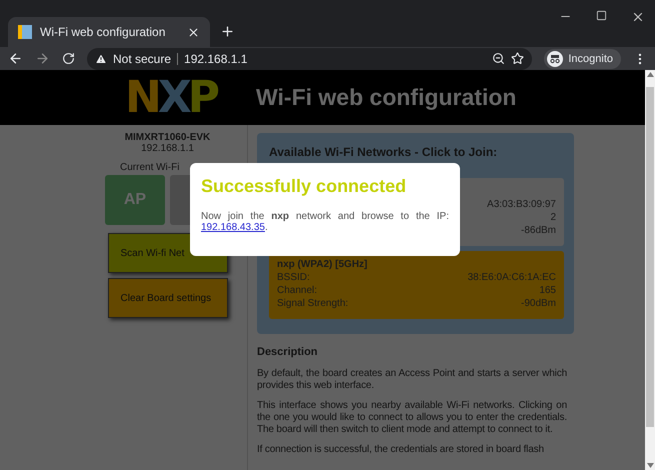 The width and height of the screenshot is (655, 470). I want to click on security-label: Not secure, so click(142, 59).